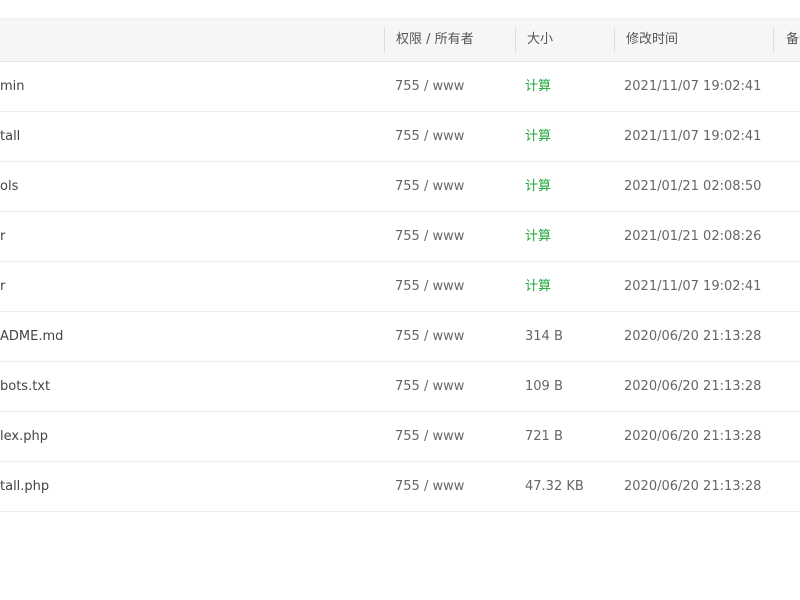  What do you see at coordinates (793, 40) in the screenshot?
I see `header-note: 备注` at bounding box center [793, 40].